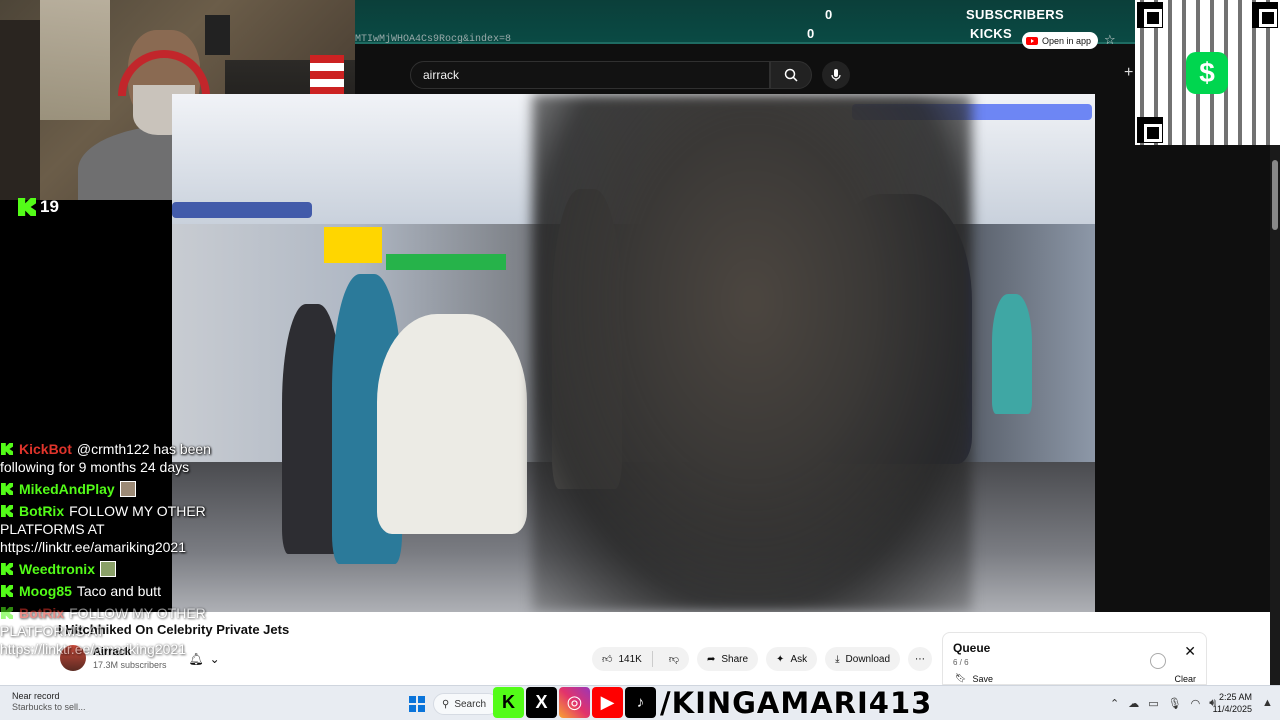 This screenshot has height=720, width=1280. I want to click on share-label: Share, so click(735, 659).